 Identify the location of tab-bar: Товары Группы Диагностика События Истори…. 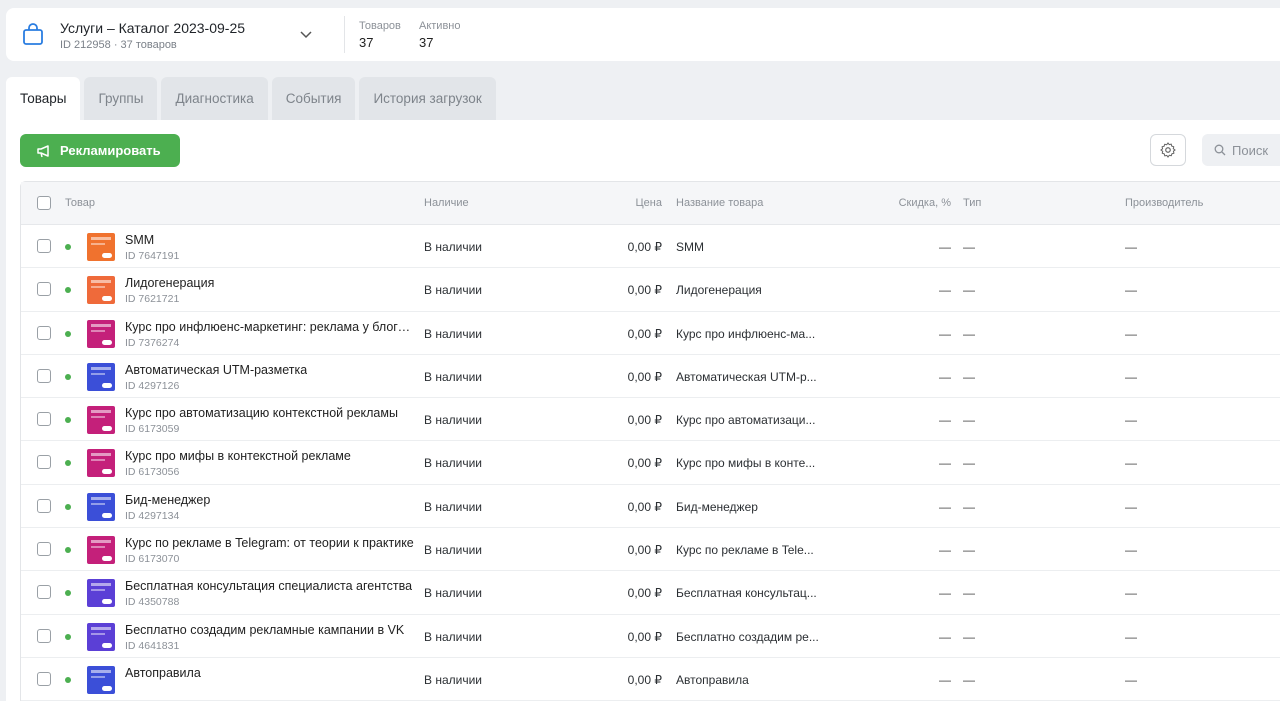
(251, 98).